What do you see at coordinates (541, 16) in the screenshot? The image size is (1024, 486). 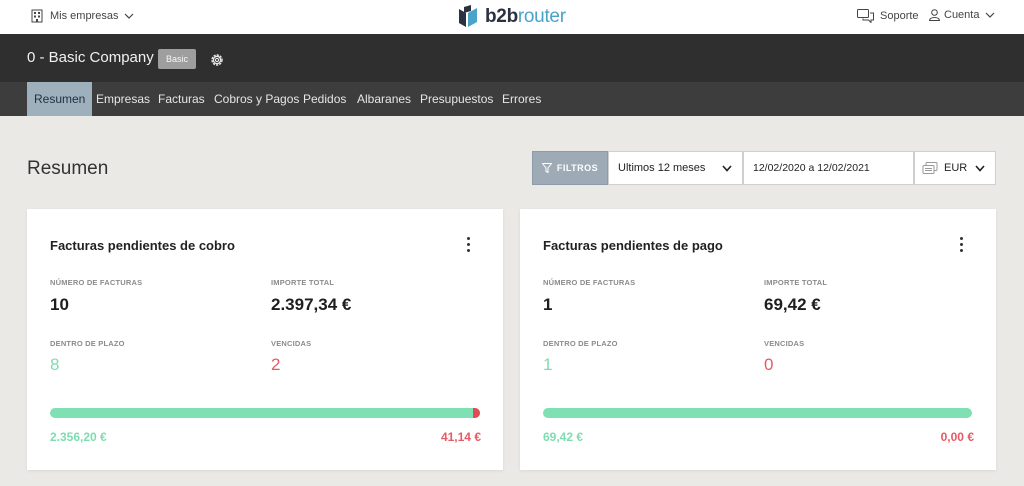 I see `logo-router: router` at bounding box center [541, 16].